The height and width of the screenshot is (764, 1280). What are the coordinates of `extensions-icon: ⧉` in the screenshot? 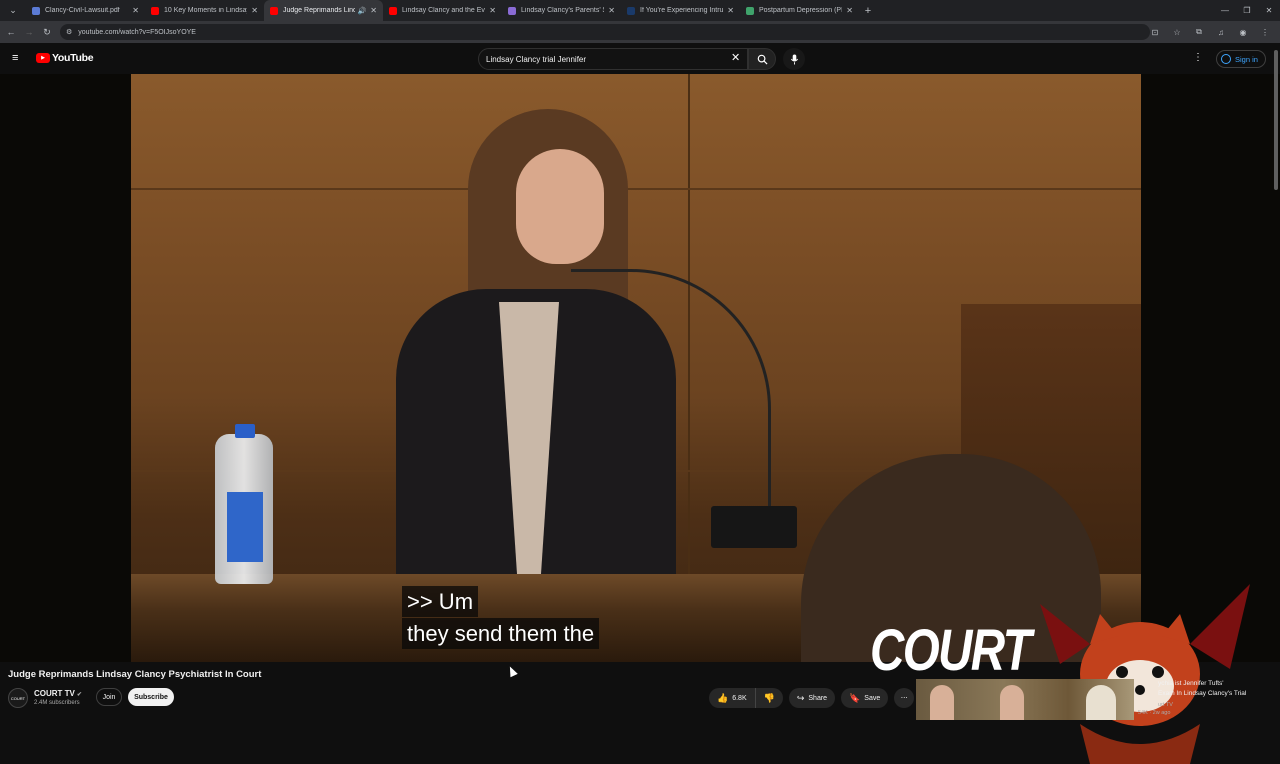 It's located at (1199, 32).